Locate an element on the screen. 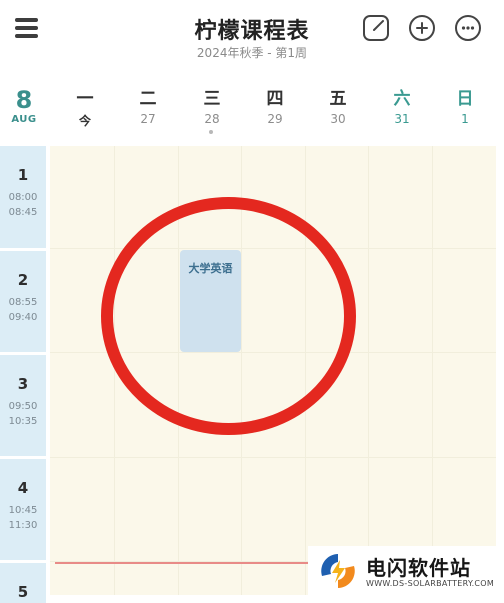 This screenshot has width=504, height=603. day-column-mon: 一 今 is located at coordinates (85, 108).